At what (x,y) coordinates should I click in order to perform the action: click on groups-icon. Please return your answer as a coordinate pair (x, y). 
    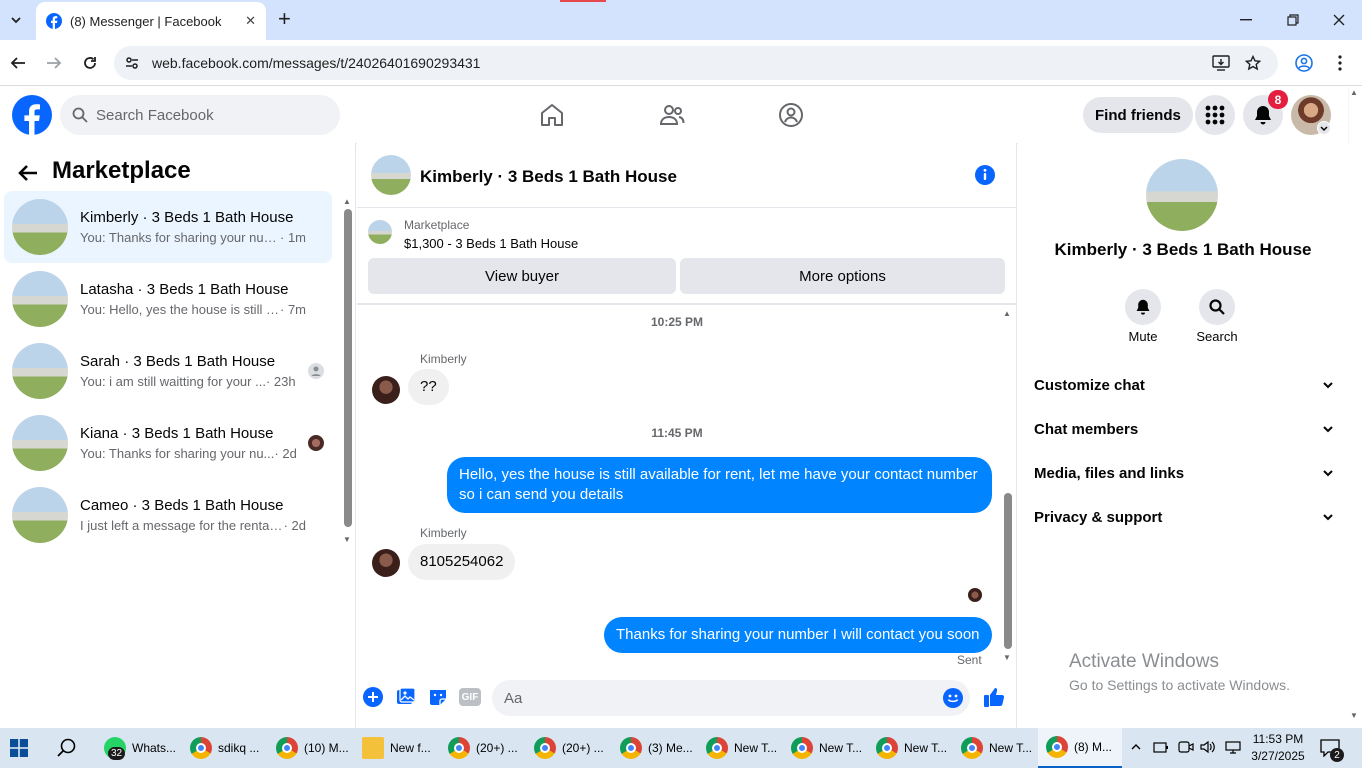
    Looking at the image, I should click on (791, 115).